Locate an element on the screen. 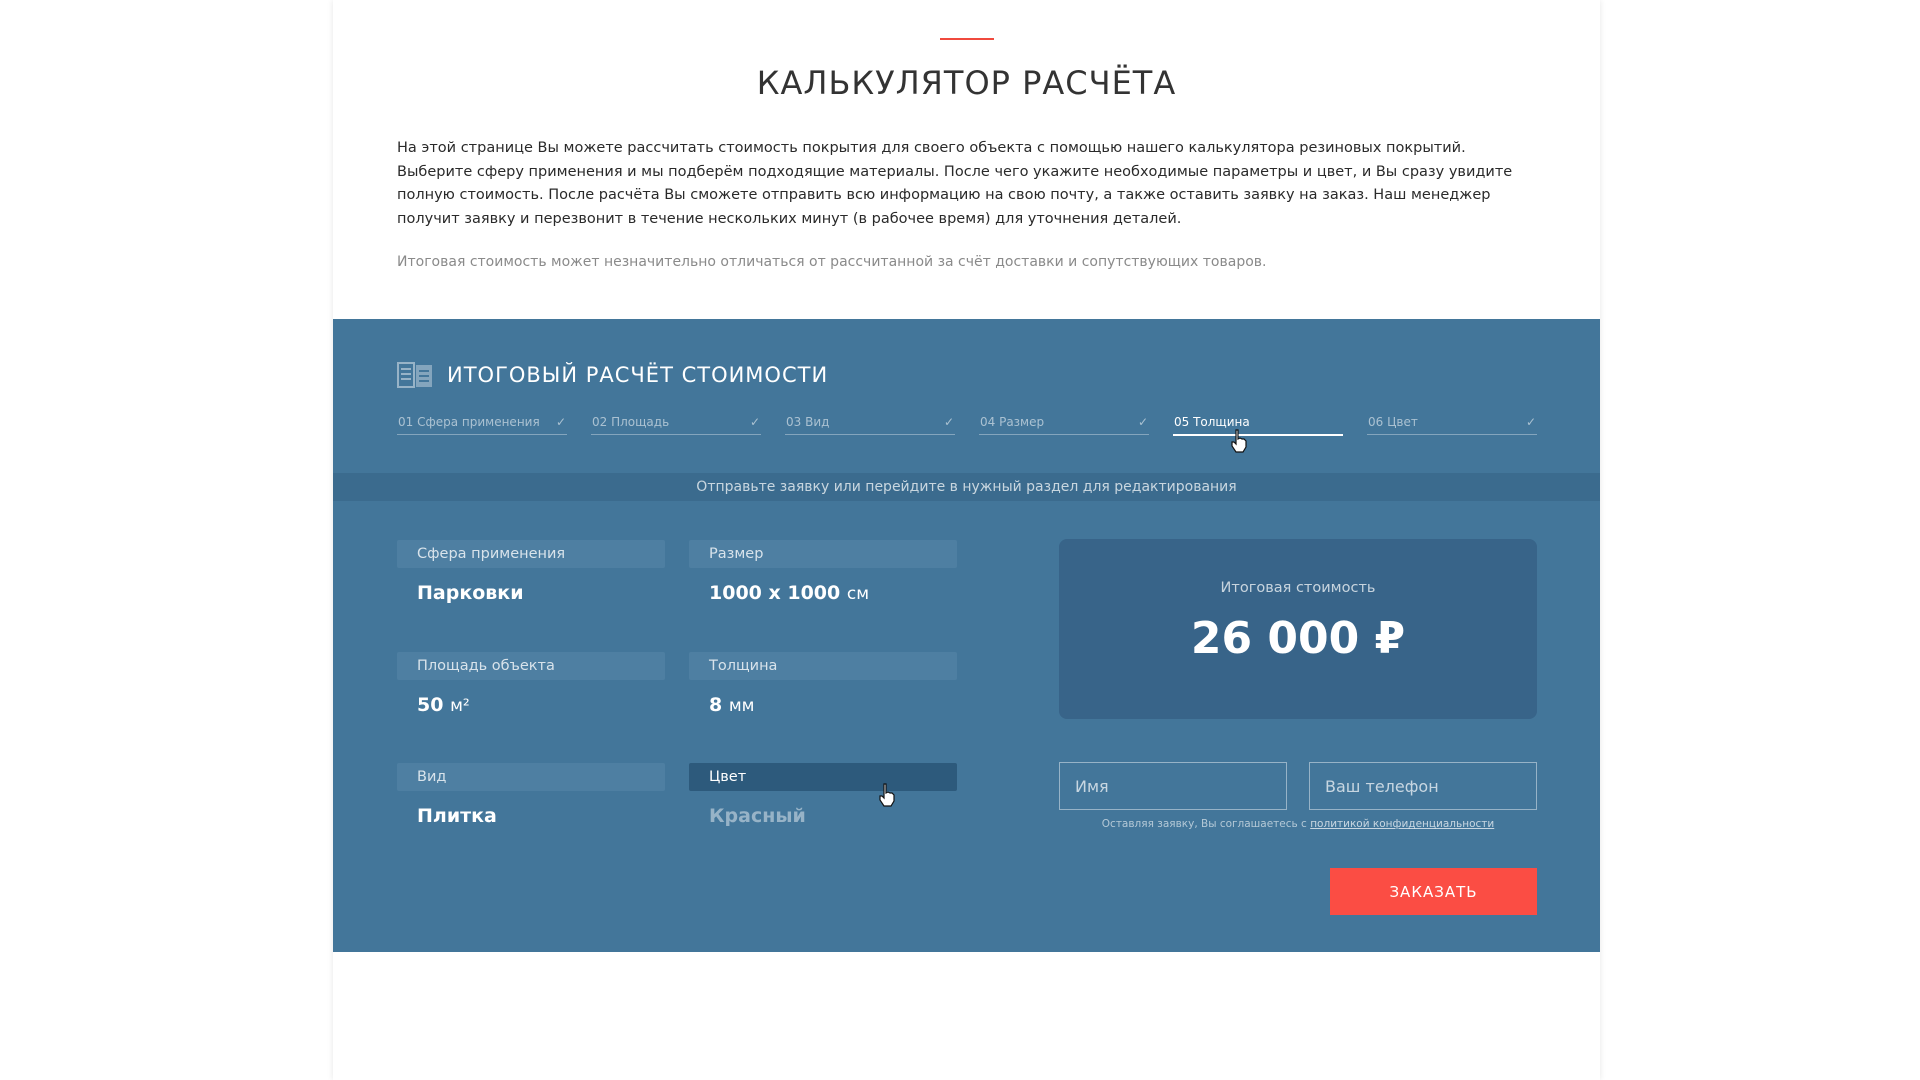  calculator-title: ИТОГОВЫЙ РАСЧЁТ СТОИМОСТИ is located at coordinates (638, 375).